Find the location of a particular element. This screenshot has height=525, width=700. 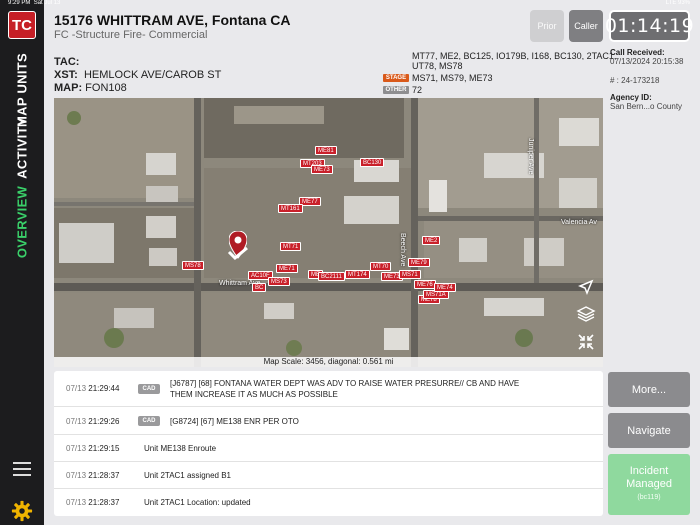

stage-badge: STAGE is located at coordinates (396, 78).